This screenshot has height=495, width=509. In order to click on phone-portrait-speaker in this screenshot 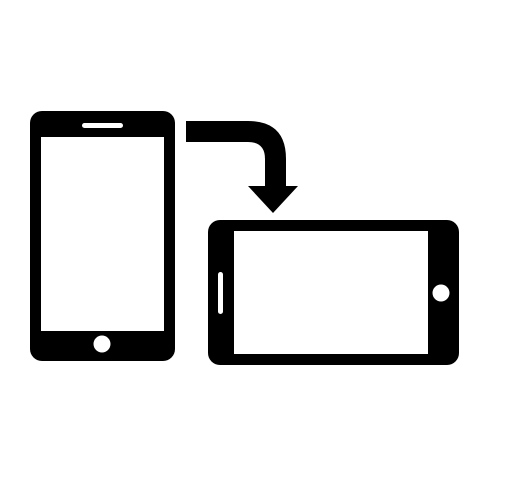, I will do `click(102, 125)`.